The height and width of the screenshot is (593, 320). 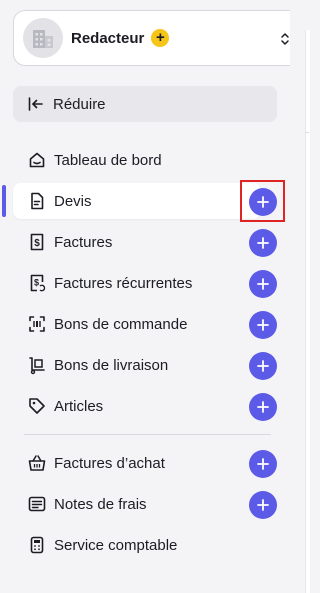 I want to click on sidebar-item-label: Notes de frais, so click(x=100, y=504).